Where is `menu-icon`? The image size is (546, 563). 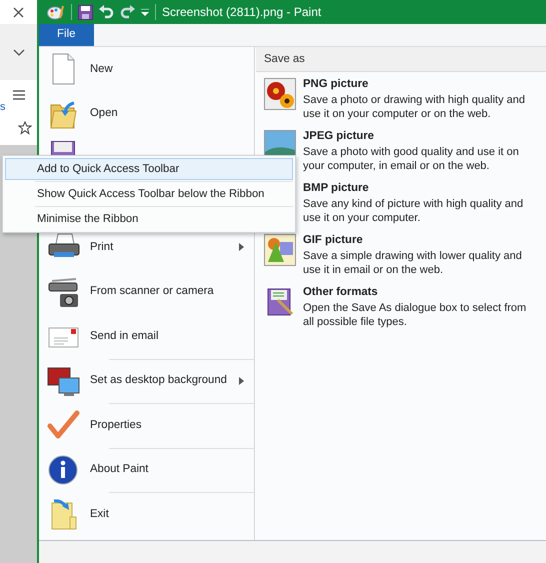 menu-icon is located at coordinates (18, 95).